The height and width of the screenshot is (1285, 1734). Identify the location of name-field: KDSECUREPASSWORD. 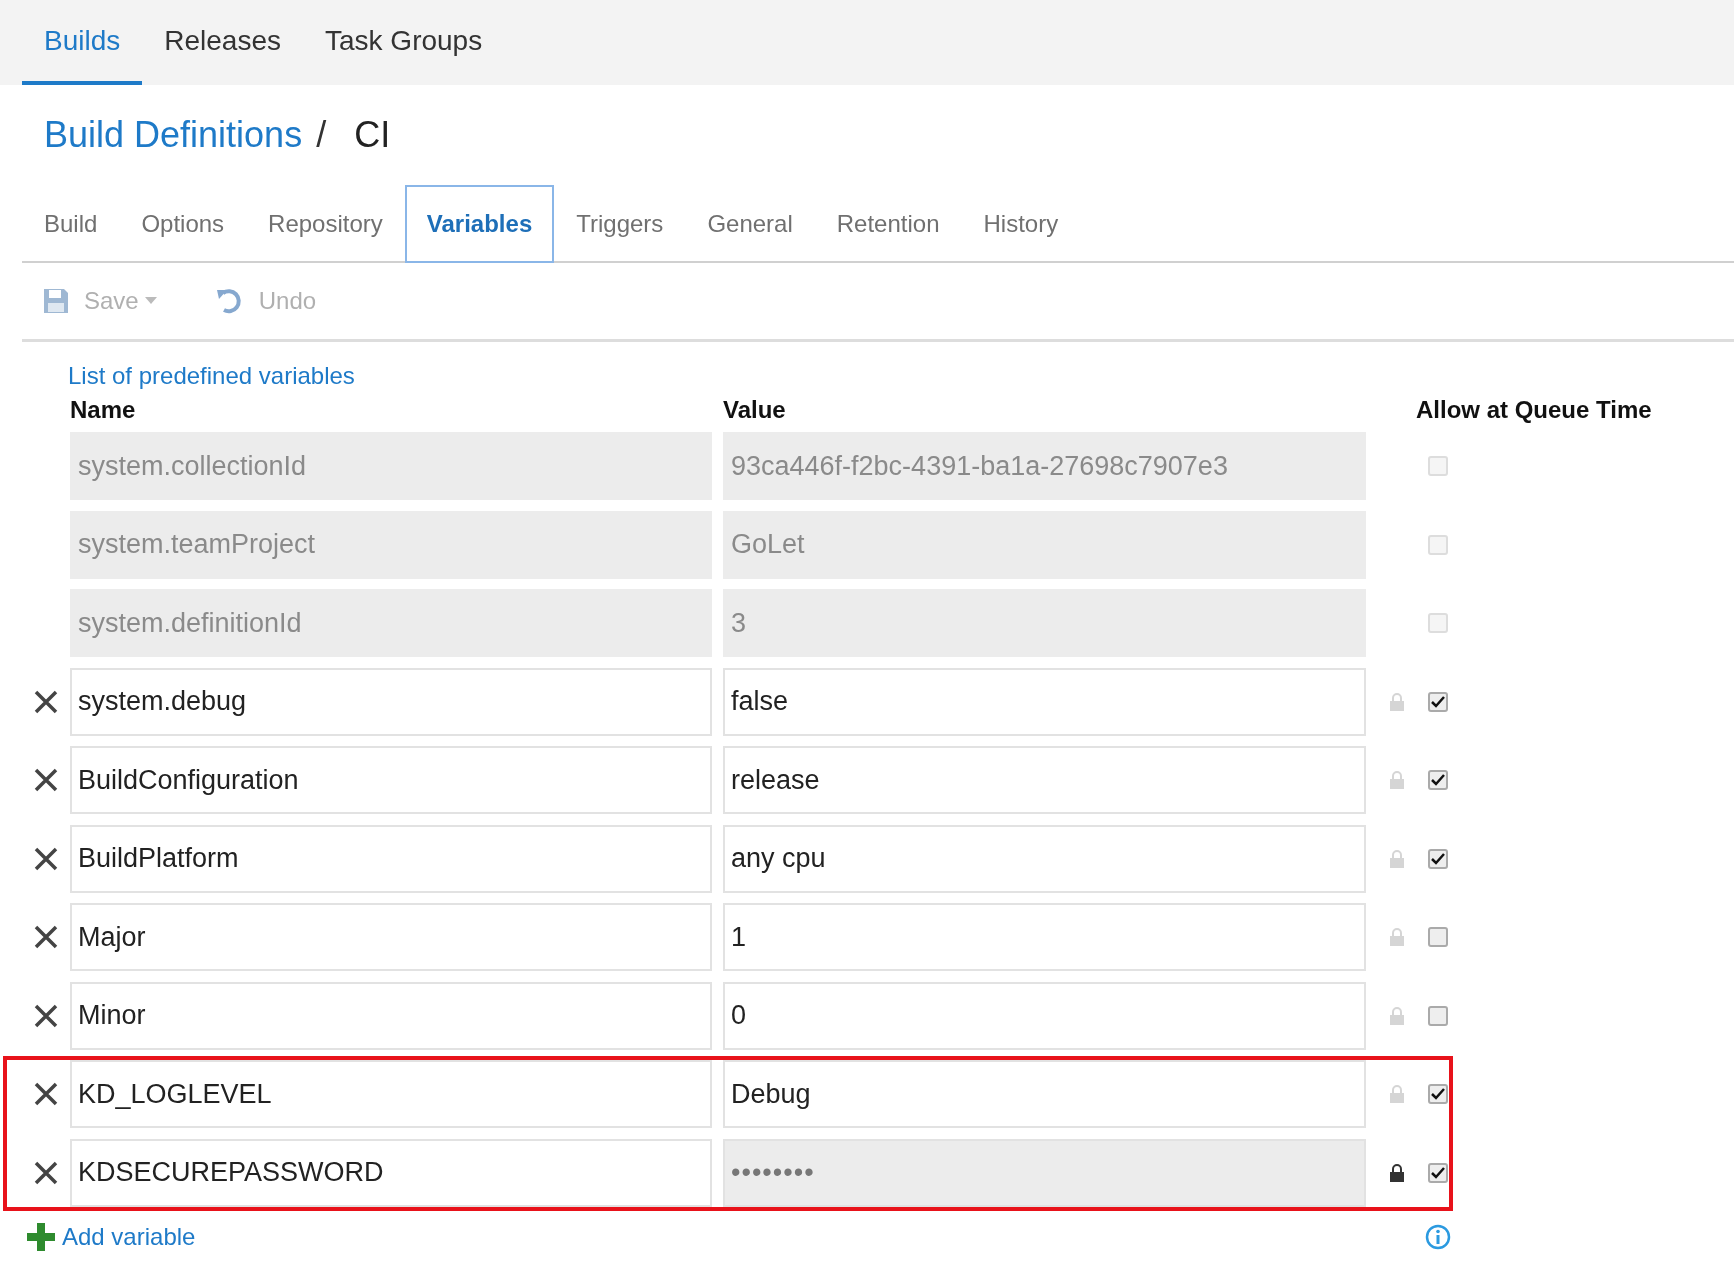
(391, 1172).